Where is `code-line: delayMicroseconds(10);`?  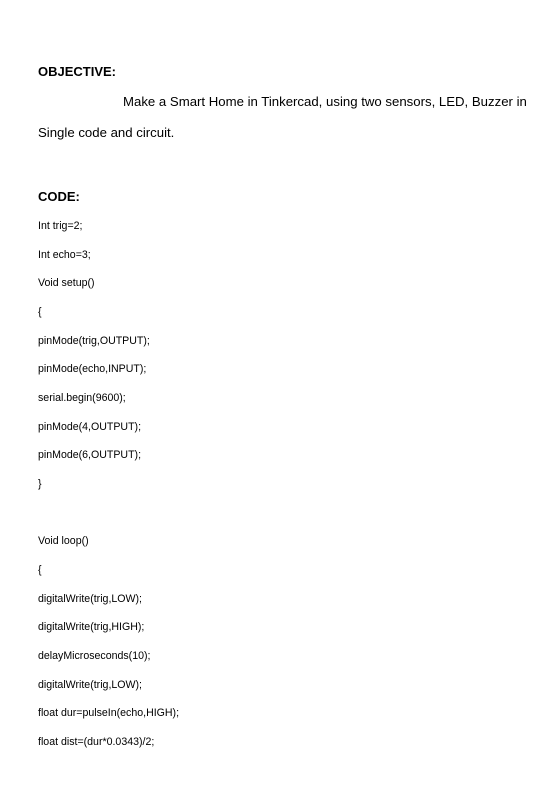
code-line: delayMicroseconds(10); is located at coordinates (94, 656).